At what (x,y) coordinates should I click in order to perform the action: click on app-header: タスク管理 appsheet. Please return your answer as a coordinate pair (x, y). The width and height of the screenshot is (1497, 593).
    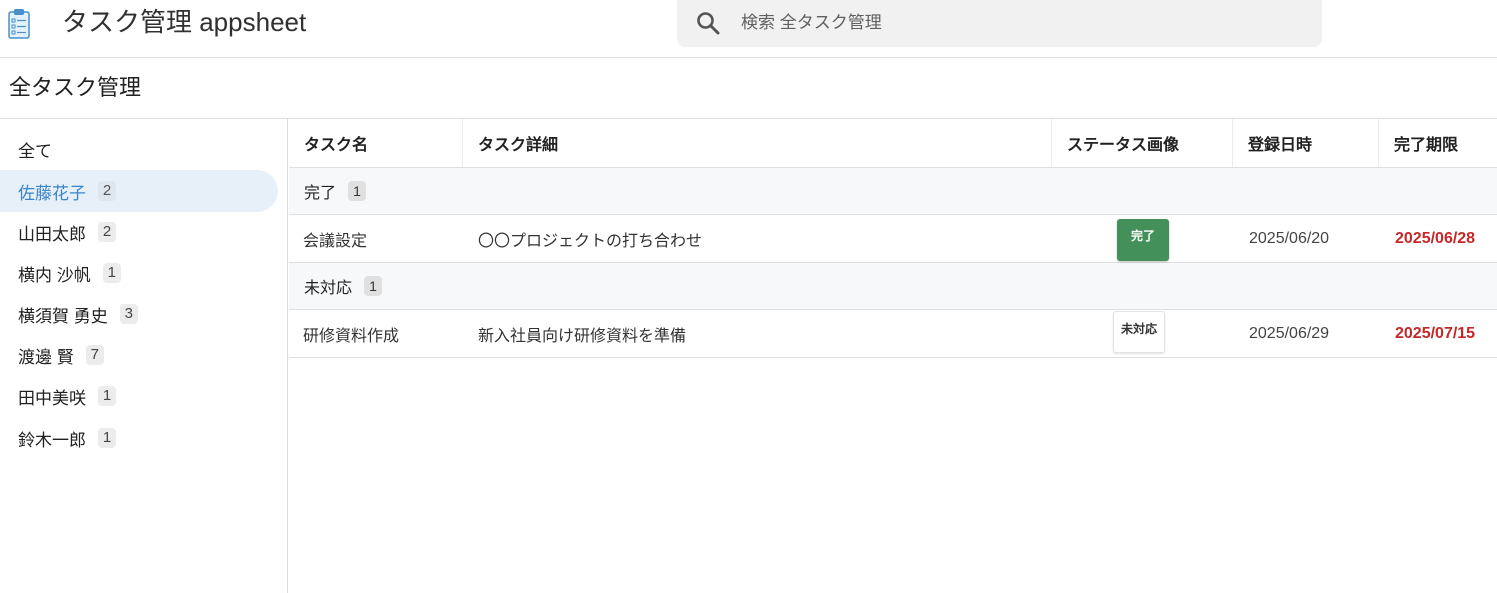
    Looking at the image, I should click on (748, 29).